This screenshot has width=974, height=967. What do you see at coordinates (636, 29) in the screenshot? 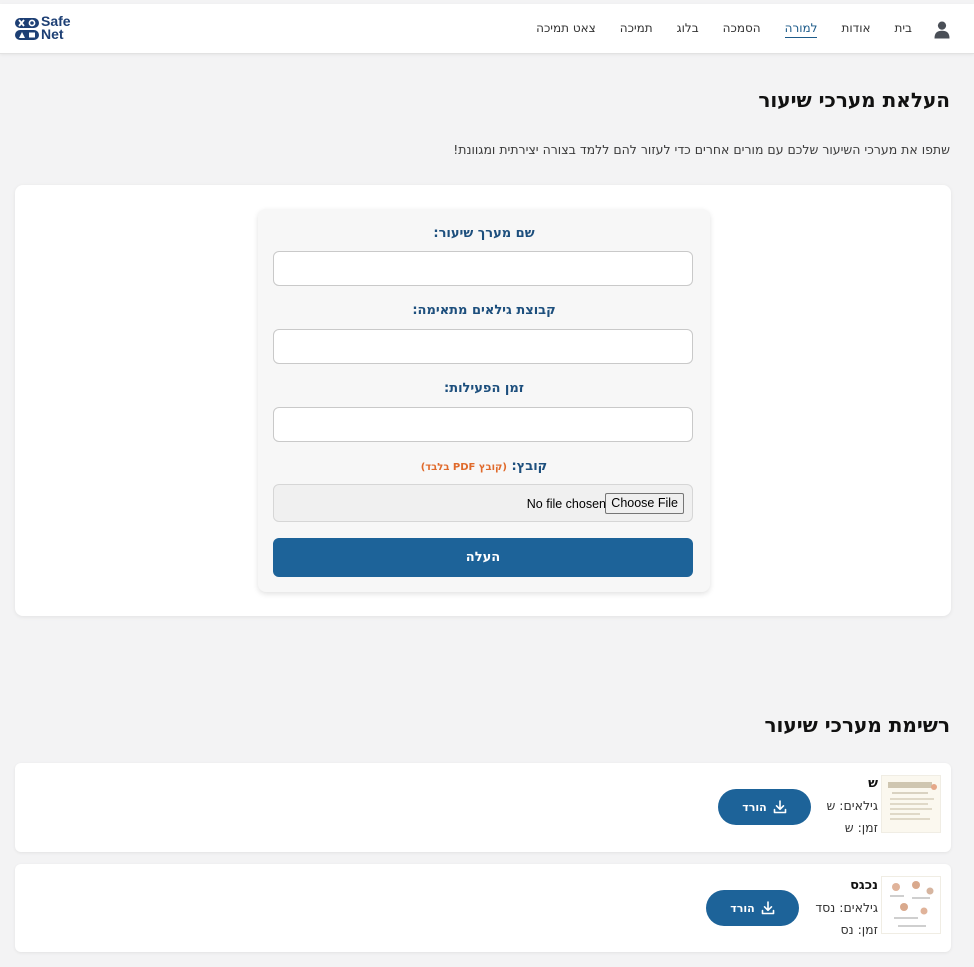
I see `nav-link-support: תמיכה` at bounding box center [636, 29].